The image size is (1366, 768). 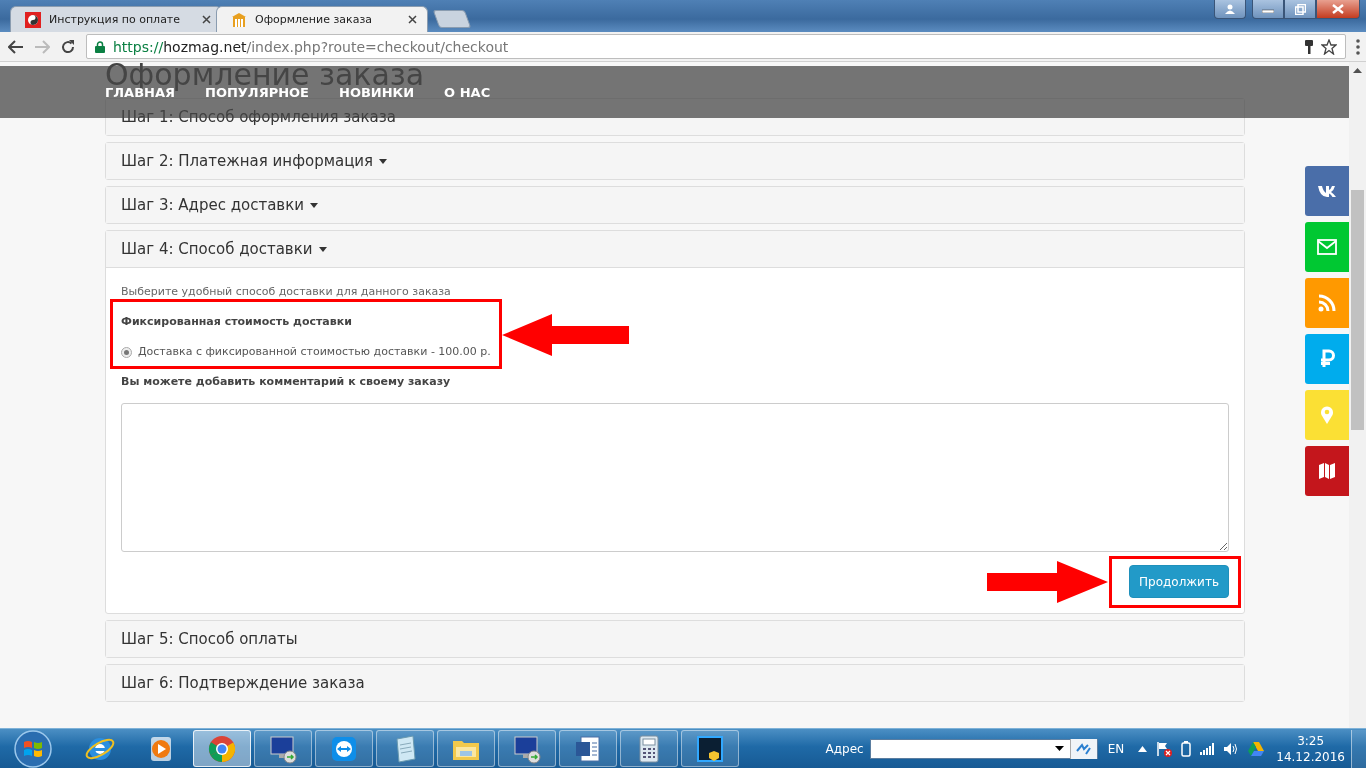 I want to click on flag-error-icon, so click(x=1164, y=748).